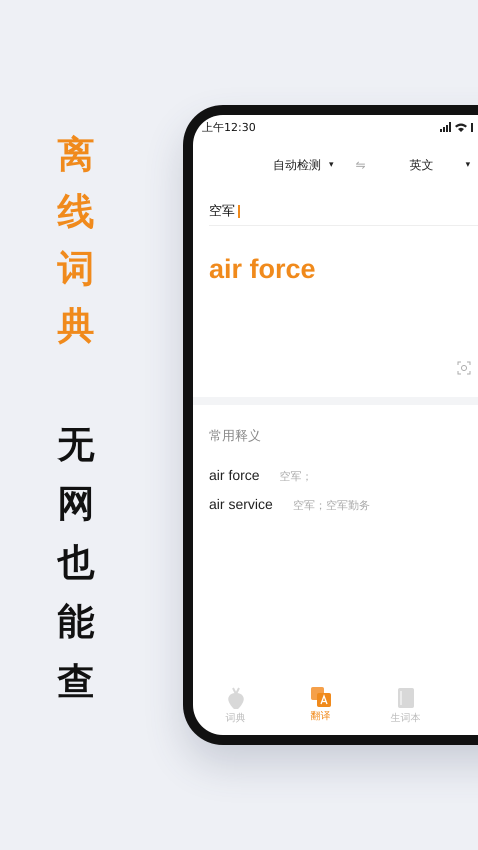 This screenshot has height=850, width=478. Describe the element at coordinates (422, 165) in the screenshot. I see `target-language-dropdown: 英文` at that location.